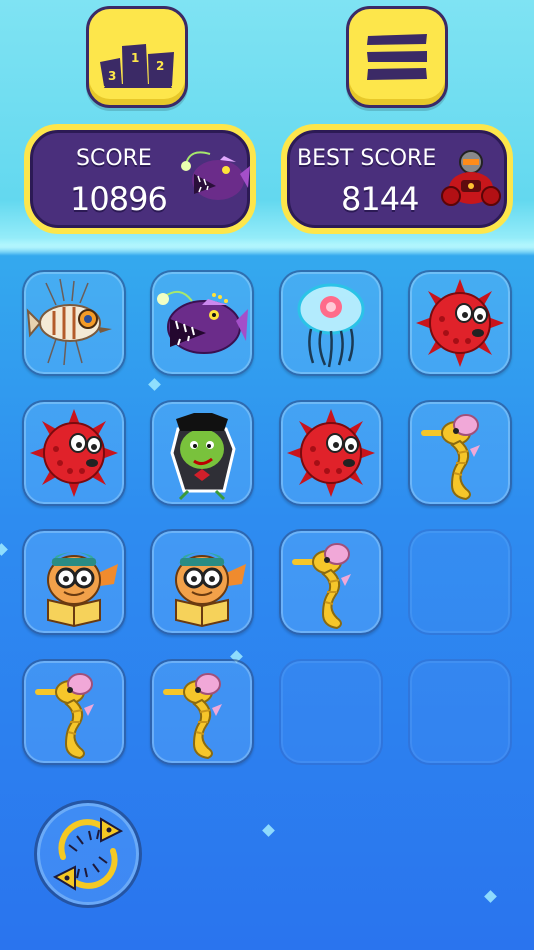 The image size is (534, 950). Describe the element at coordinates (119, 199) in the screenshot. I see `score-value: 10896` at that location.